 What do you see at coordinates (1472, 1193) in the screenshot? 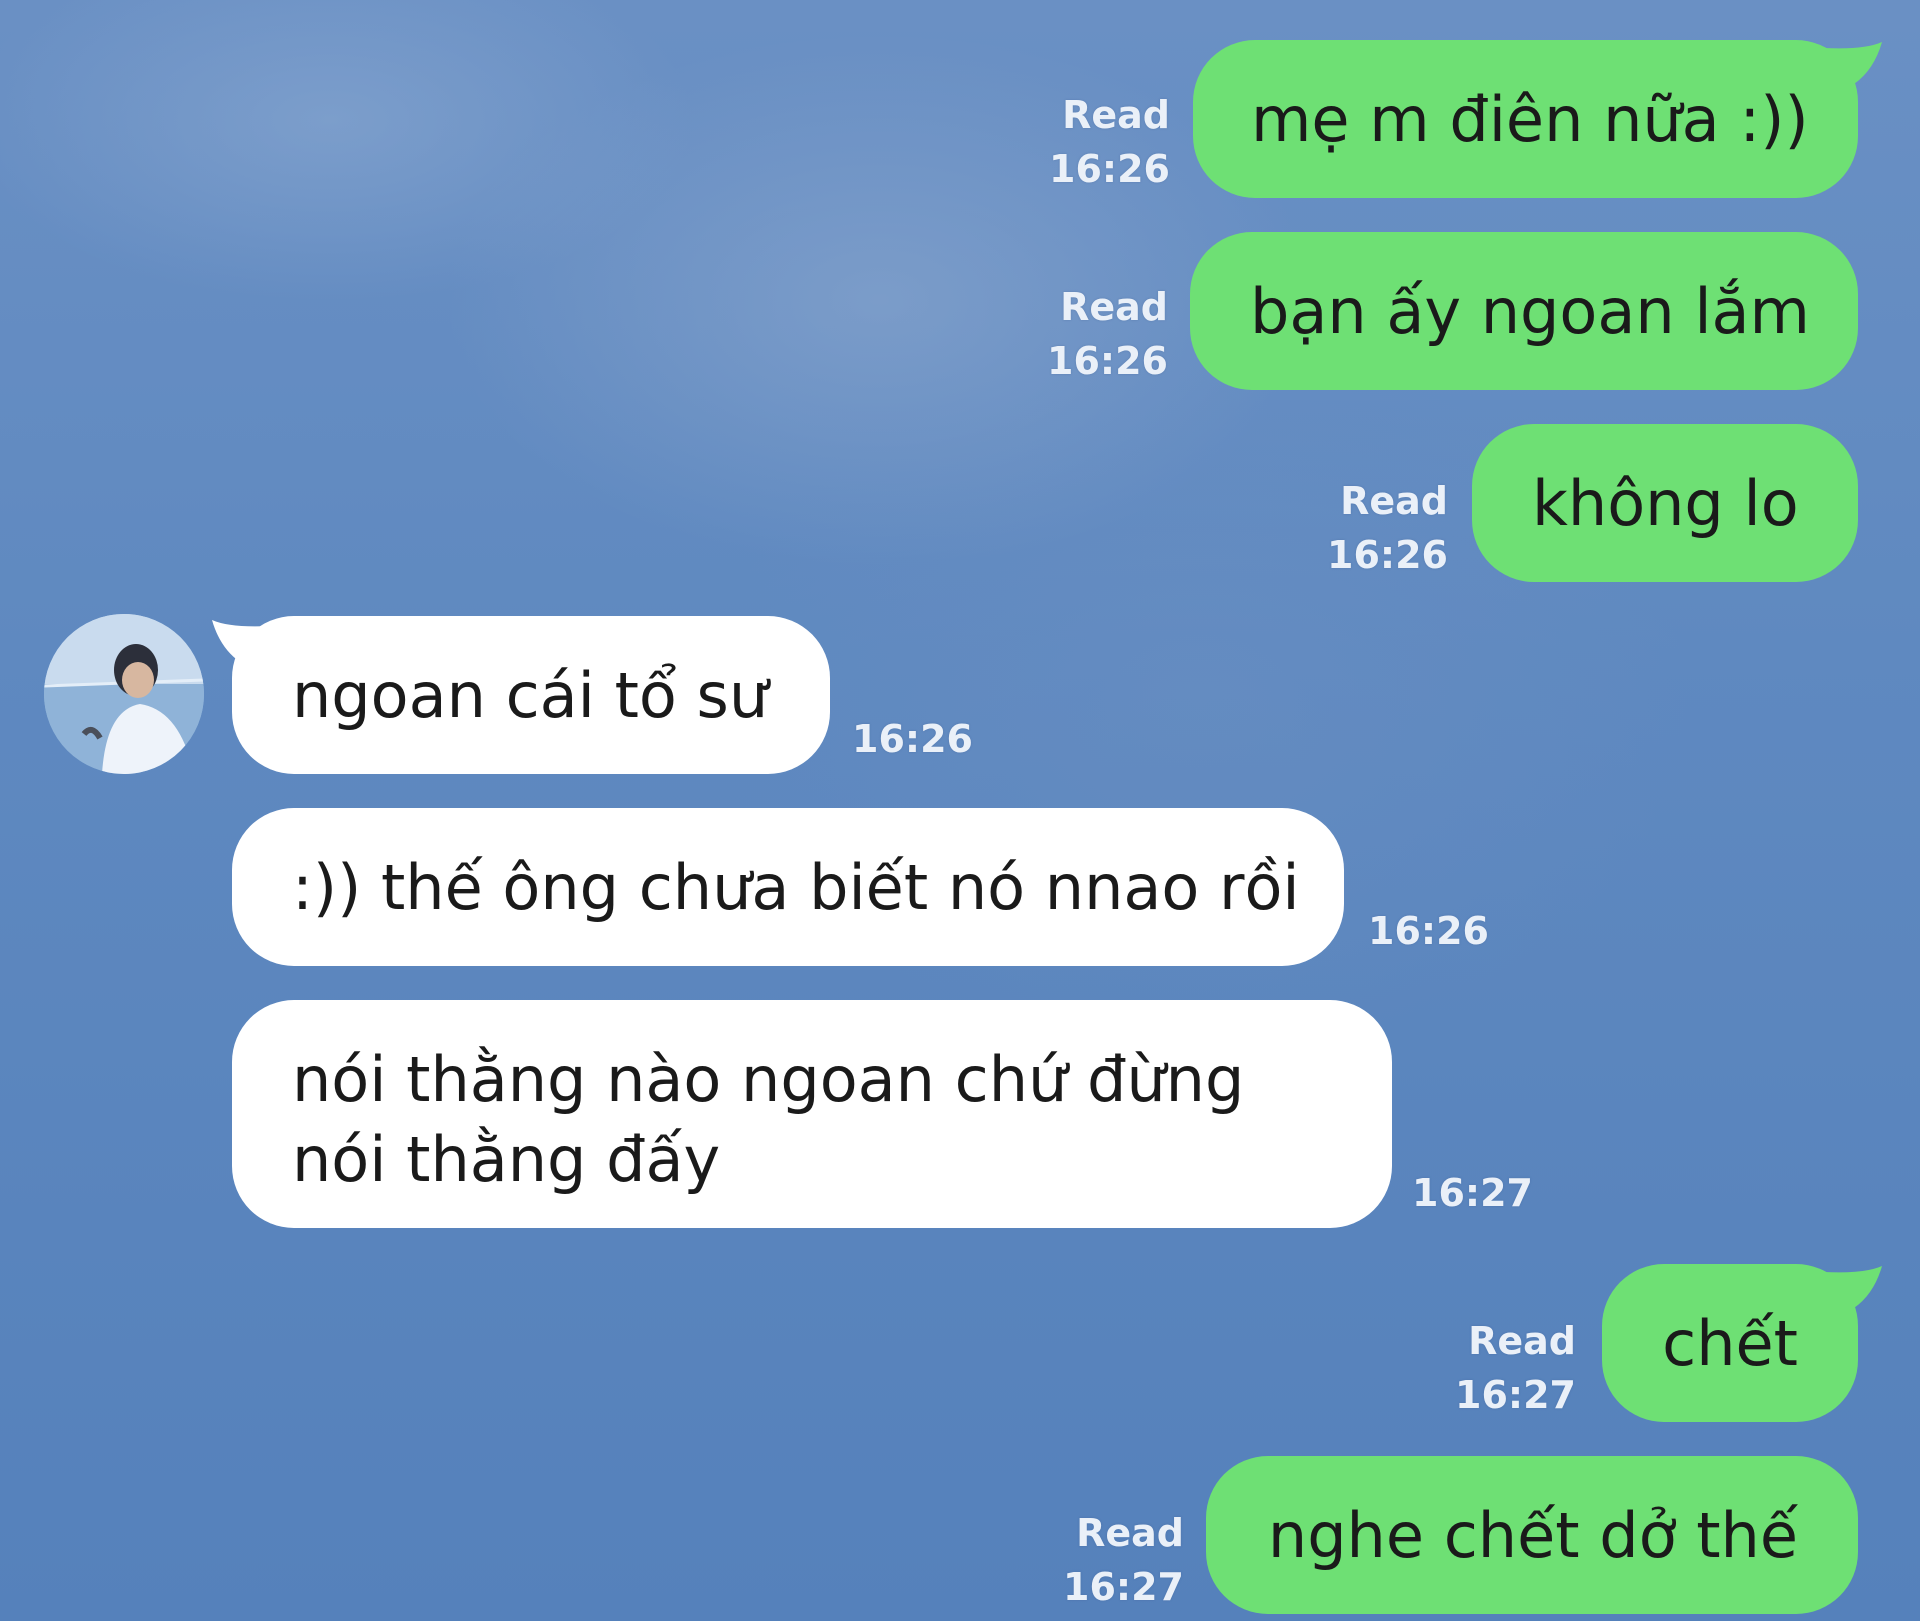
I see `message-time: 16:27` at bounding box center [1472, 1193].